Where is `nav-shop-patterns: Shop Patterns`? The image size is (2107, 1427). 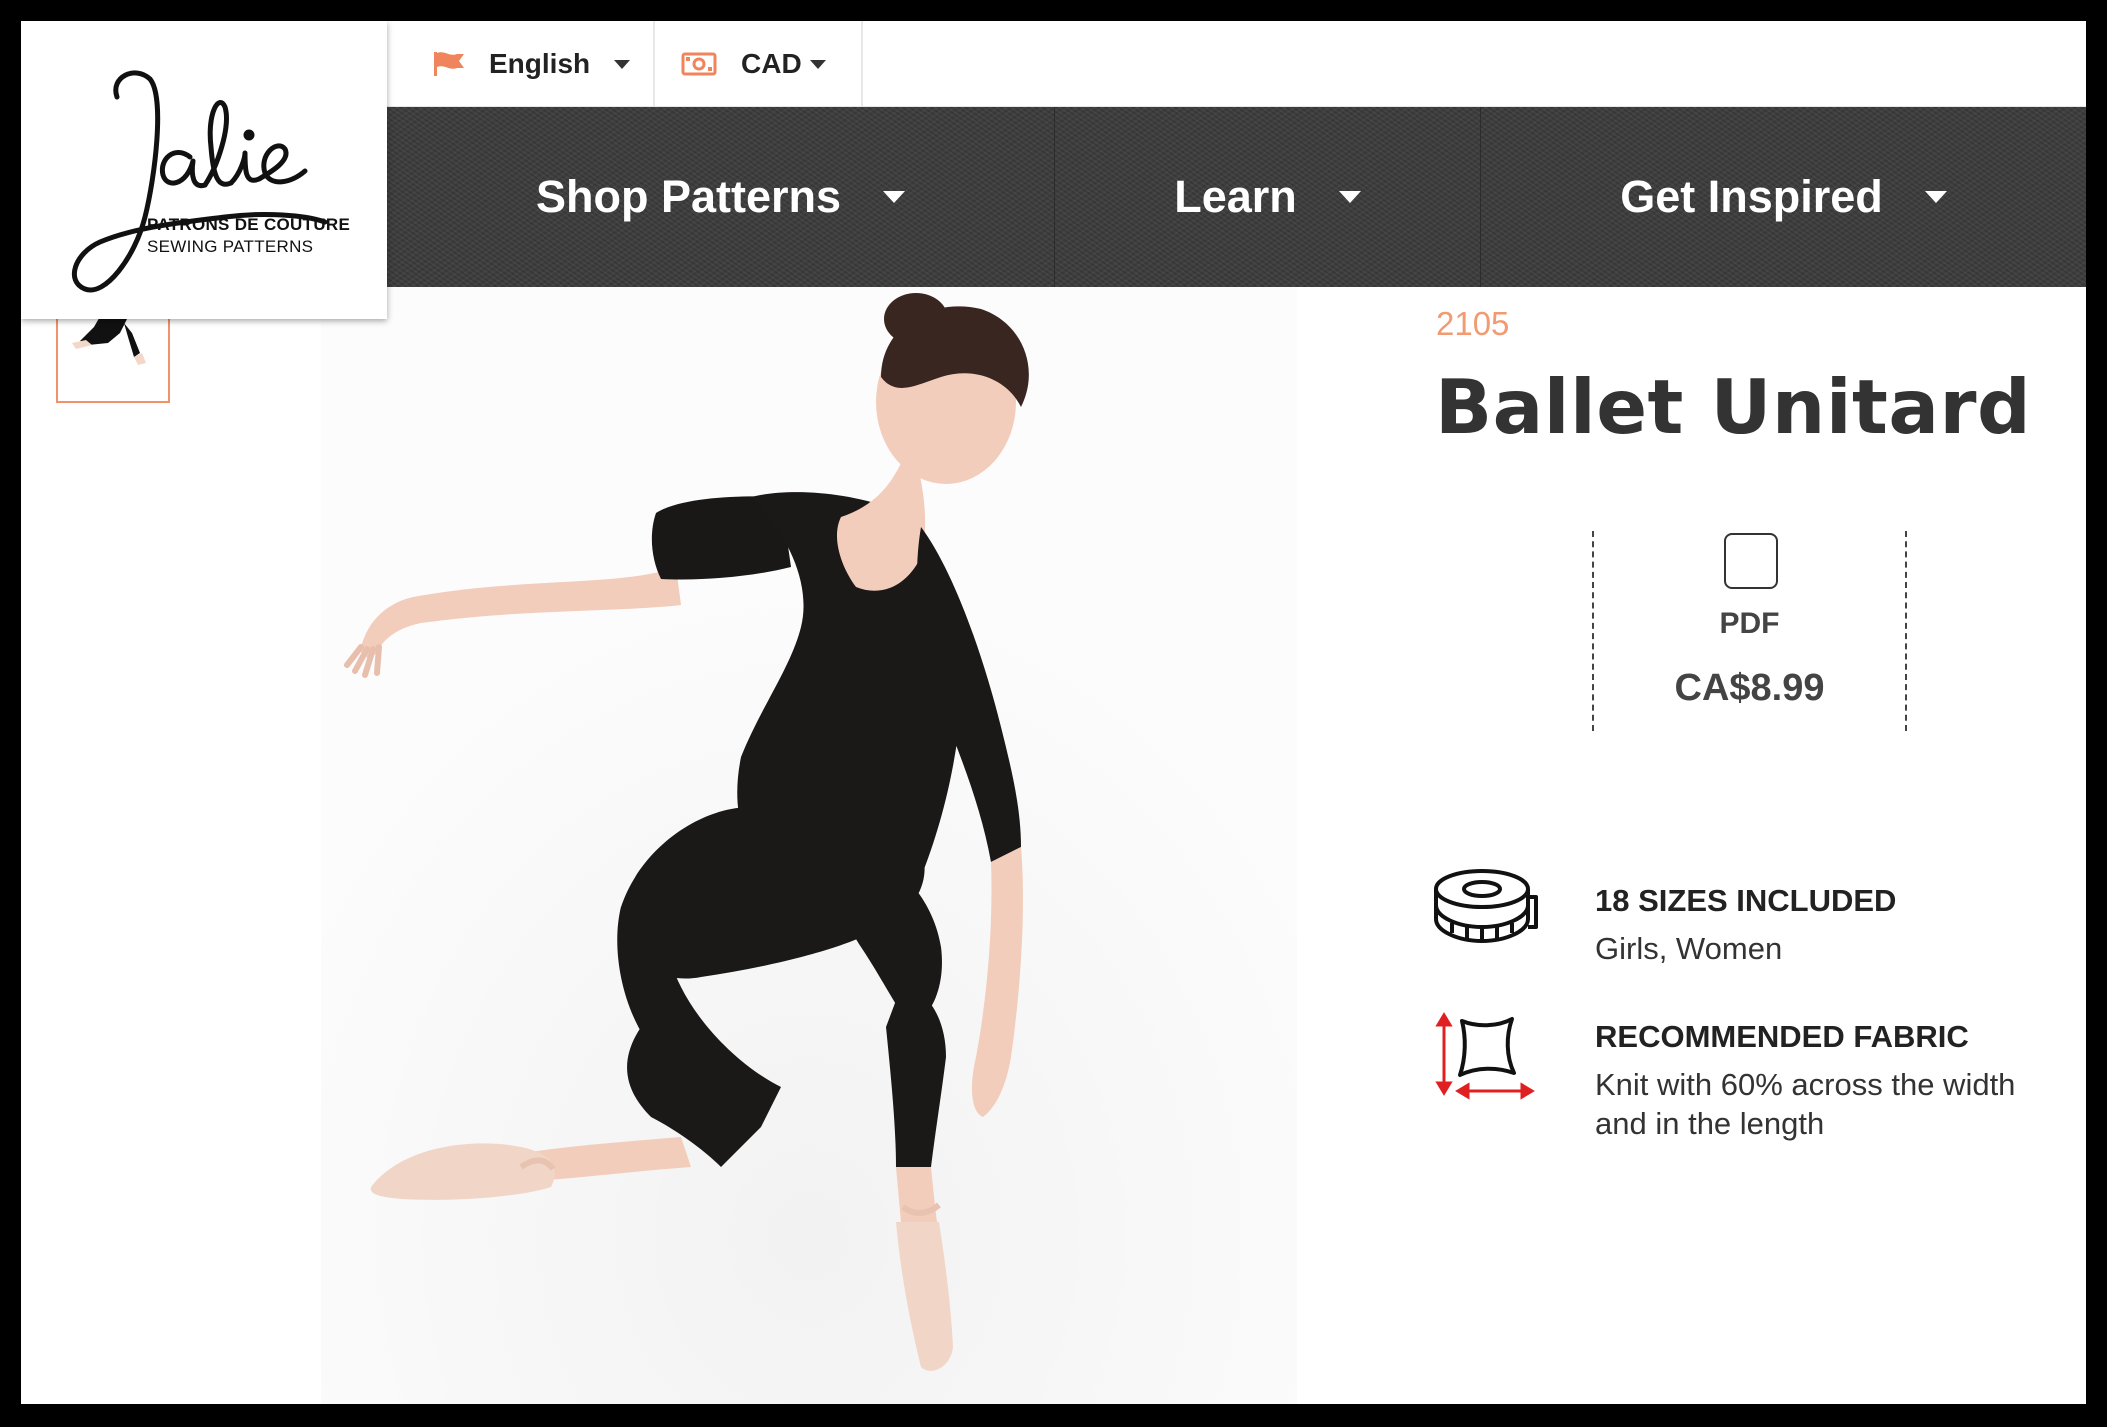 nav-shop-patterns: Shop Patterns is located at coordinates (720, 197).